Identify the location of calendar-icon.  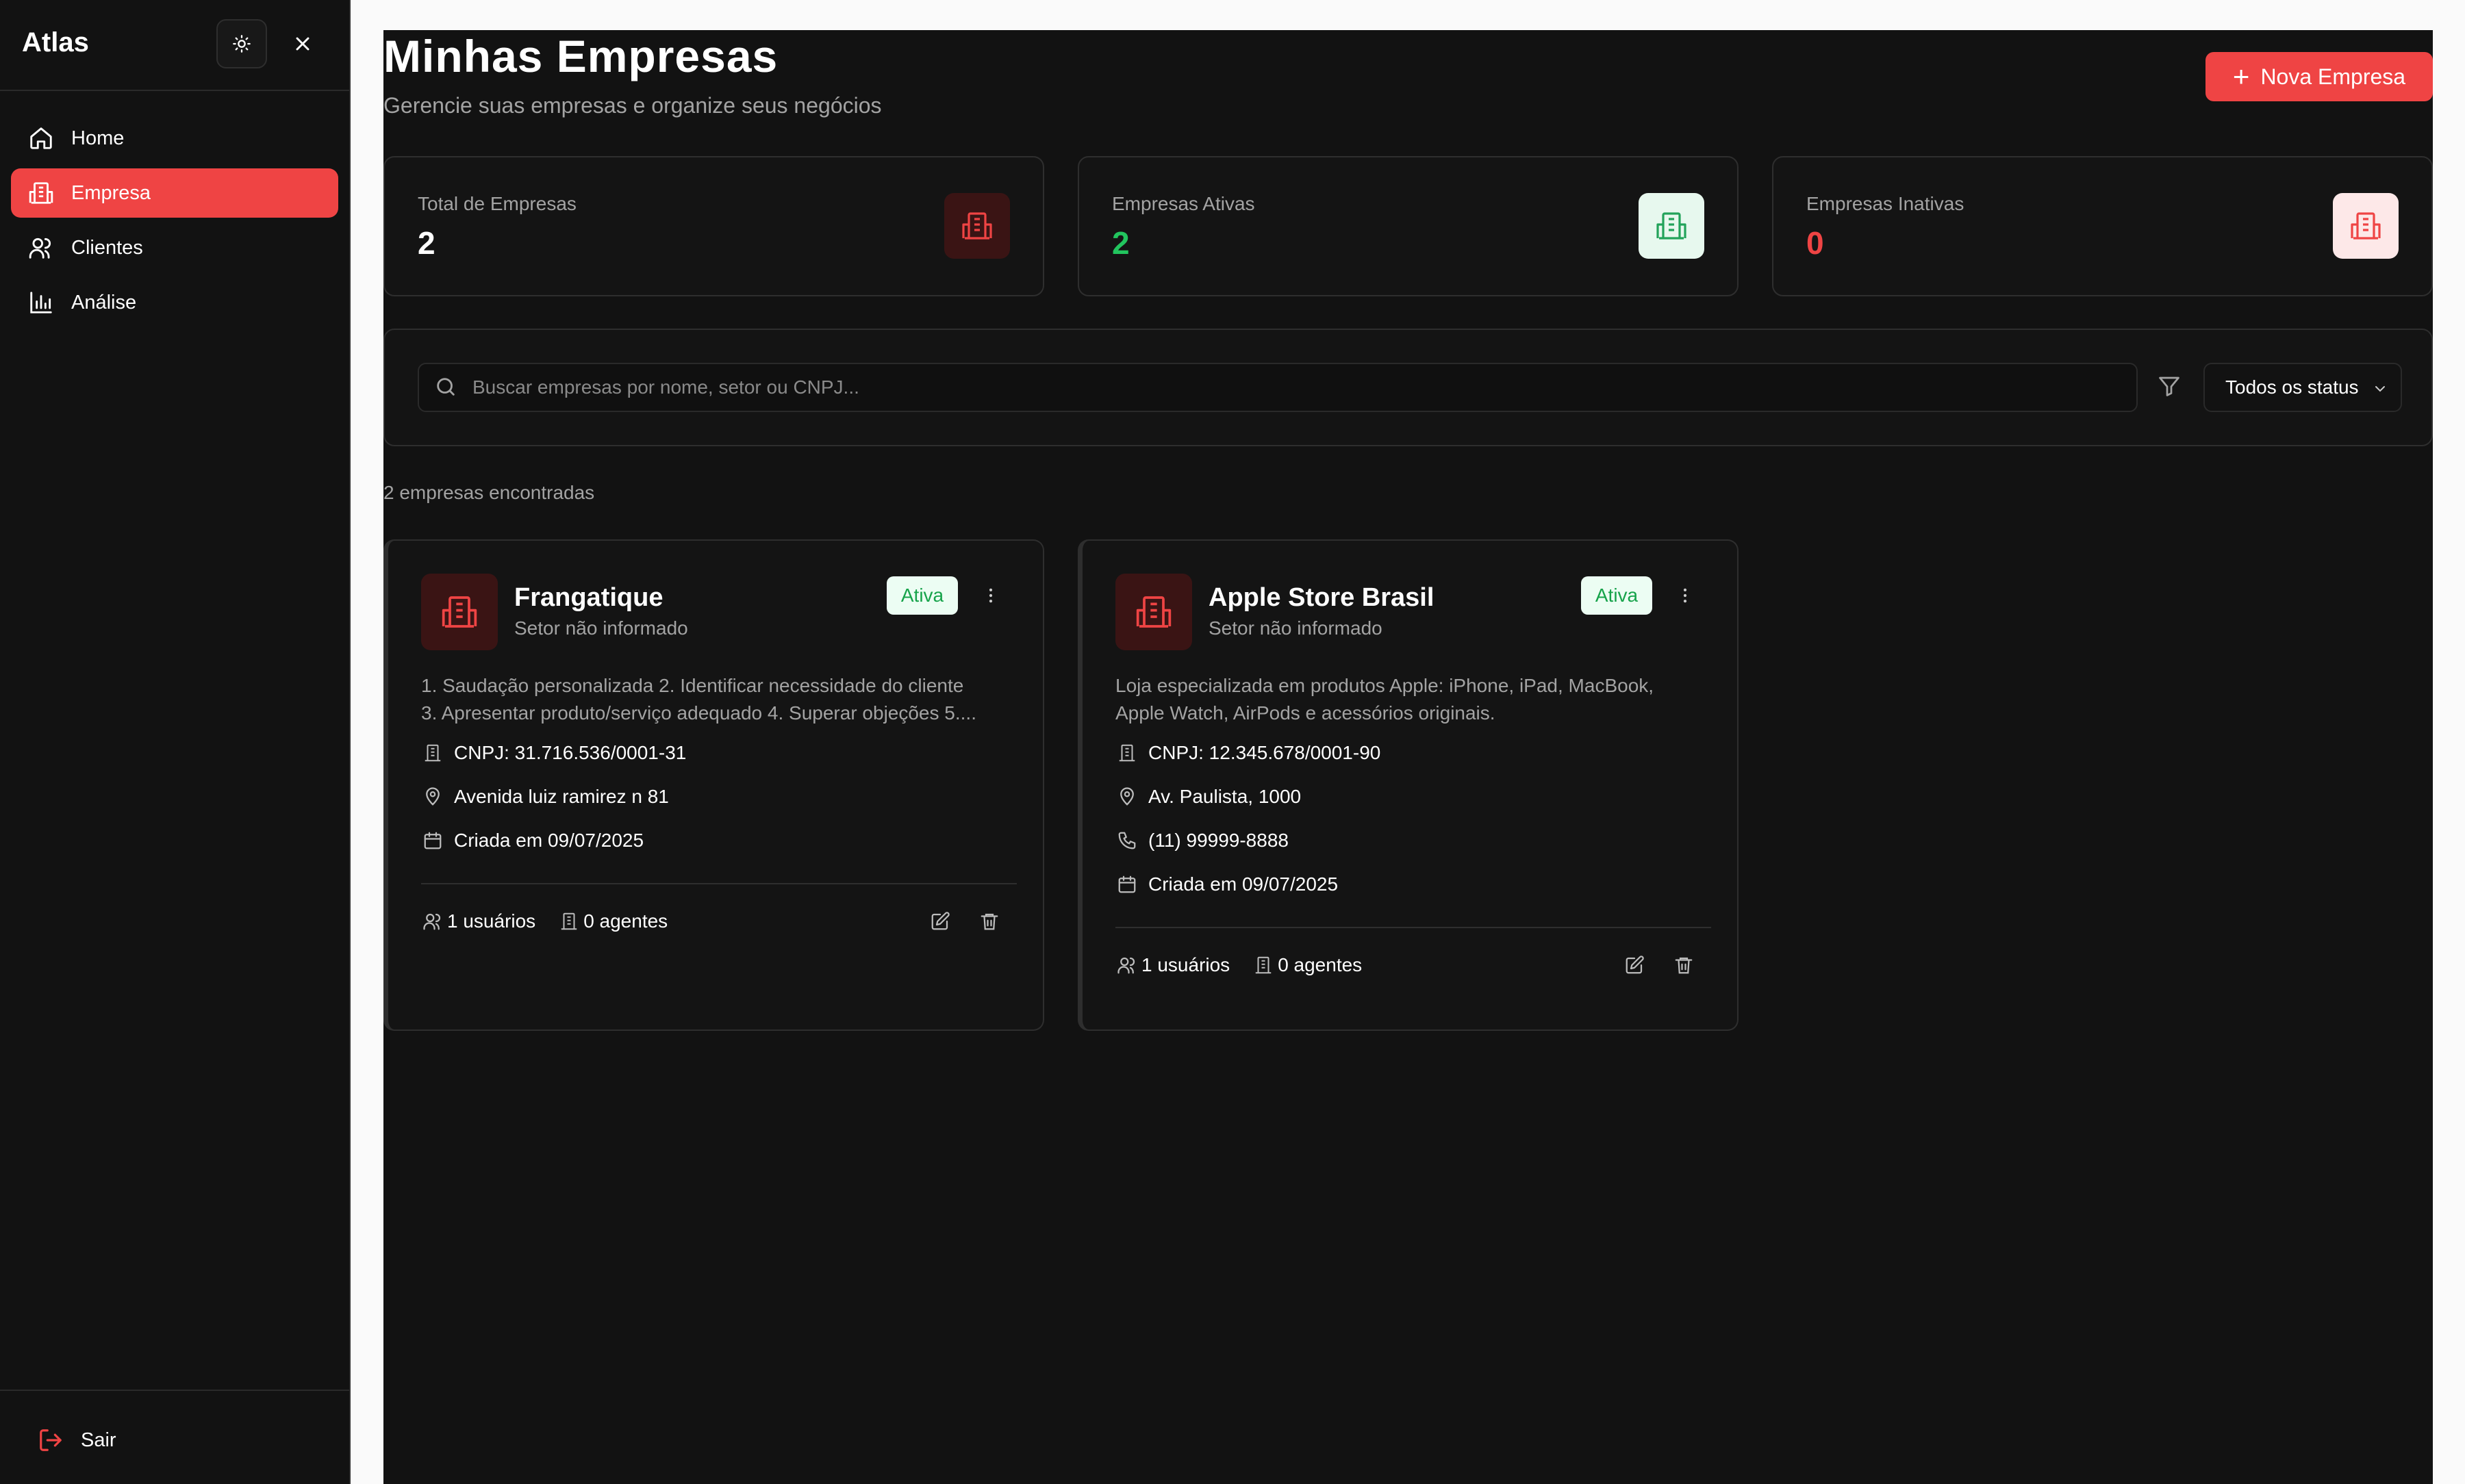
(432, 840).